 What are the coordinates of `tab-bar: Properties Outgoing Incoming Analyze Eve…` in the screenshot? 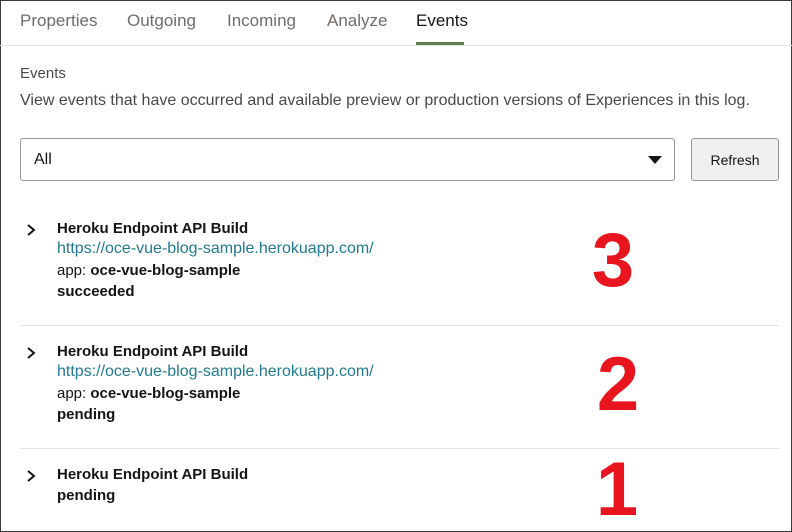 It's located at (396, 23).